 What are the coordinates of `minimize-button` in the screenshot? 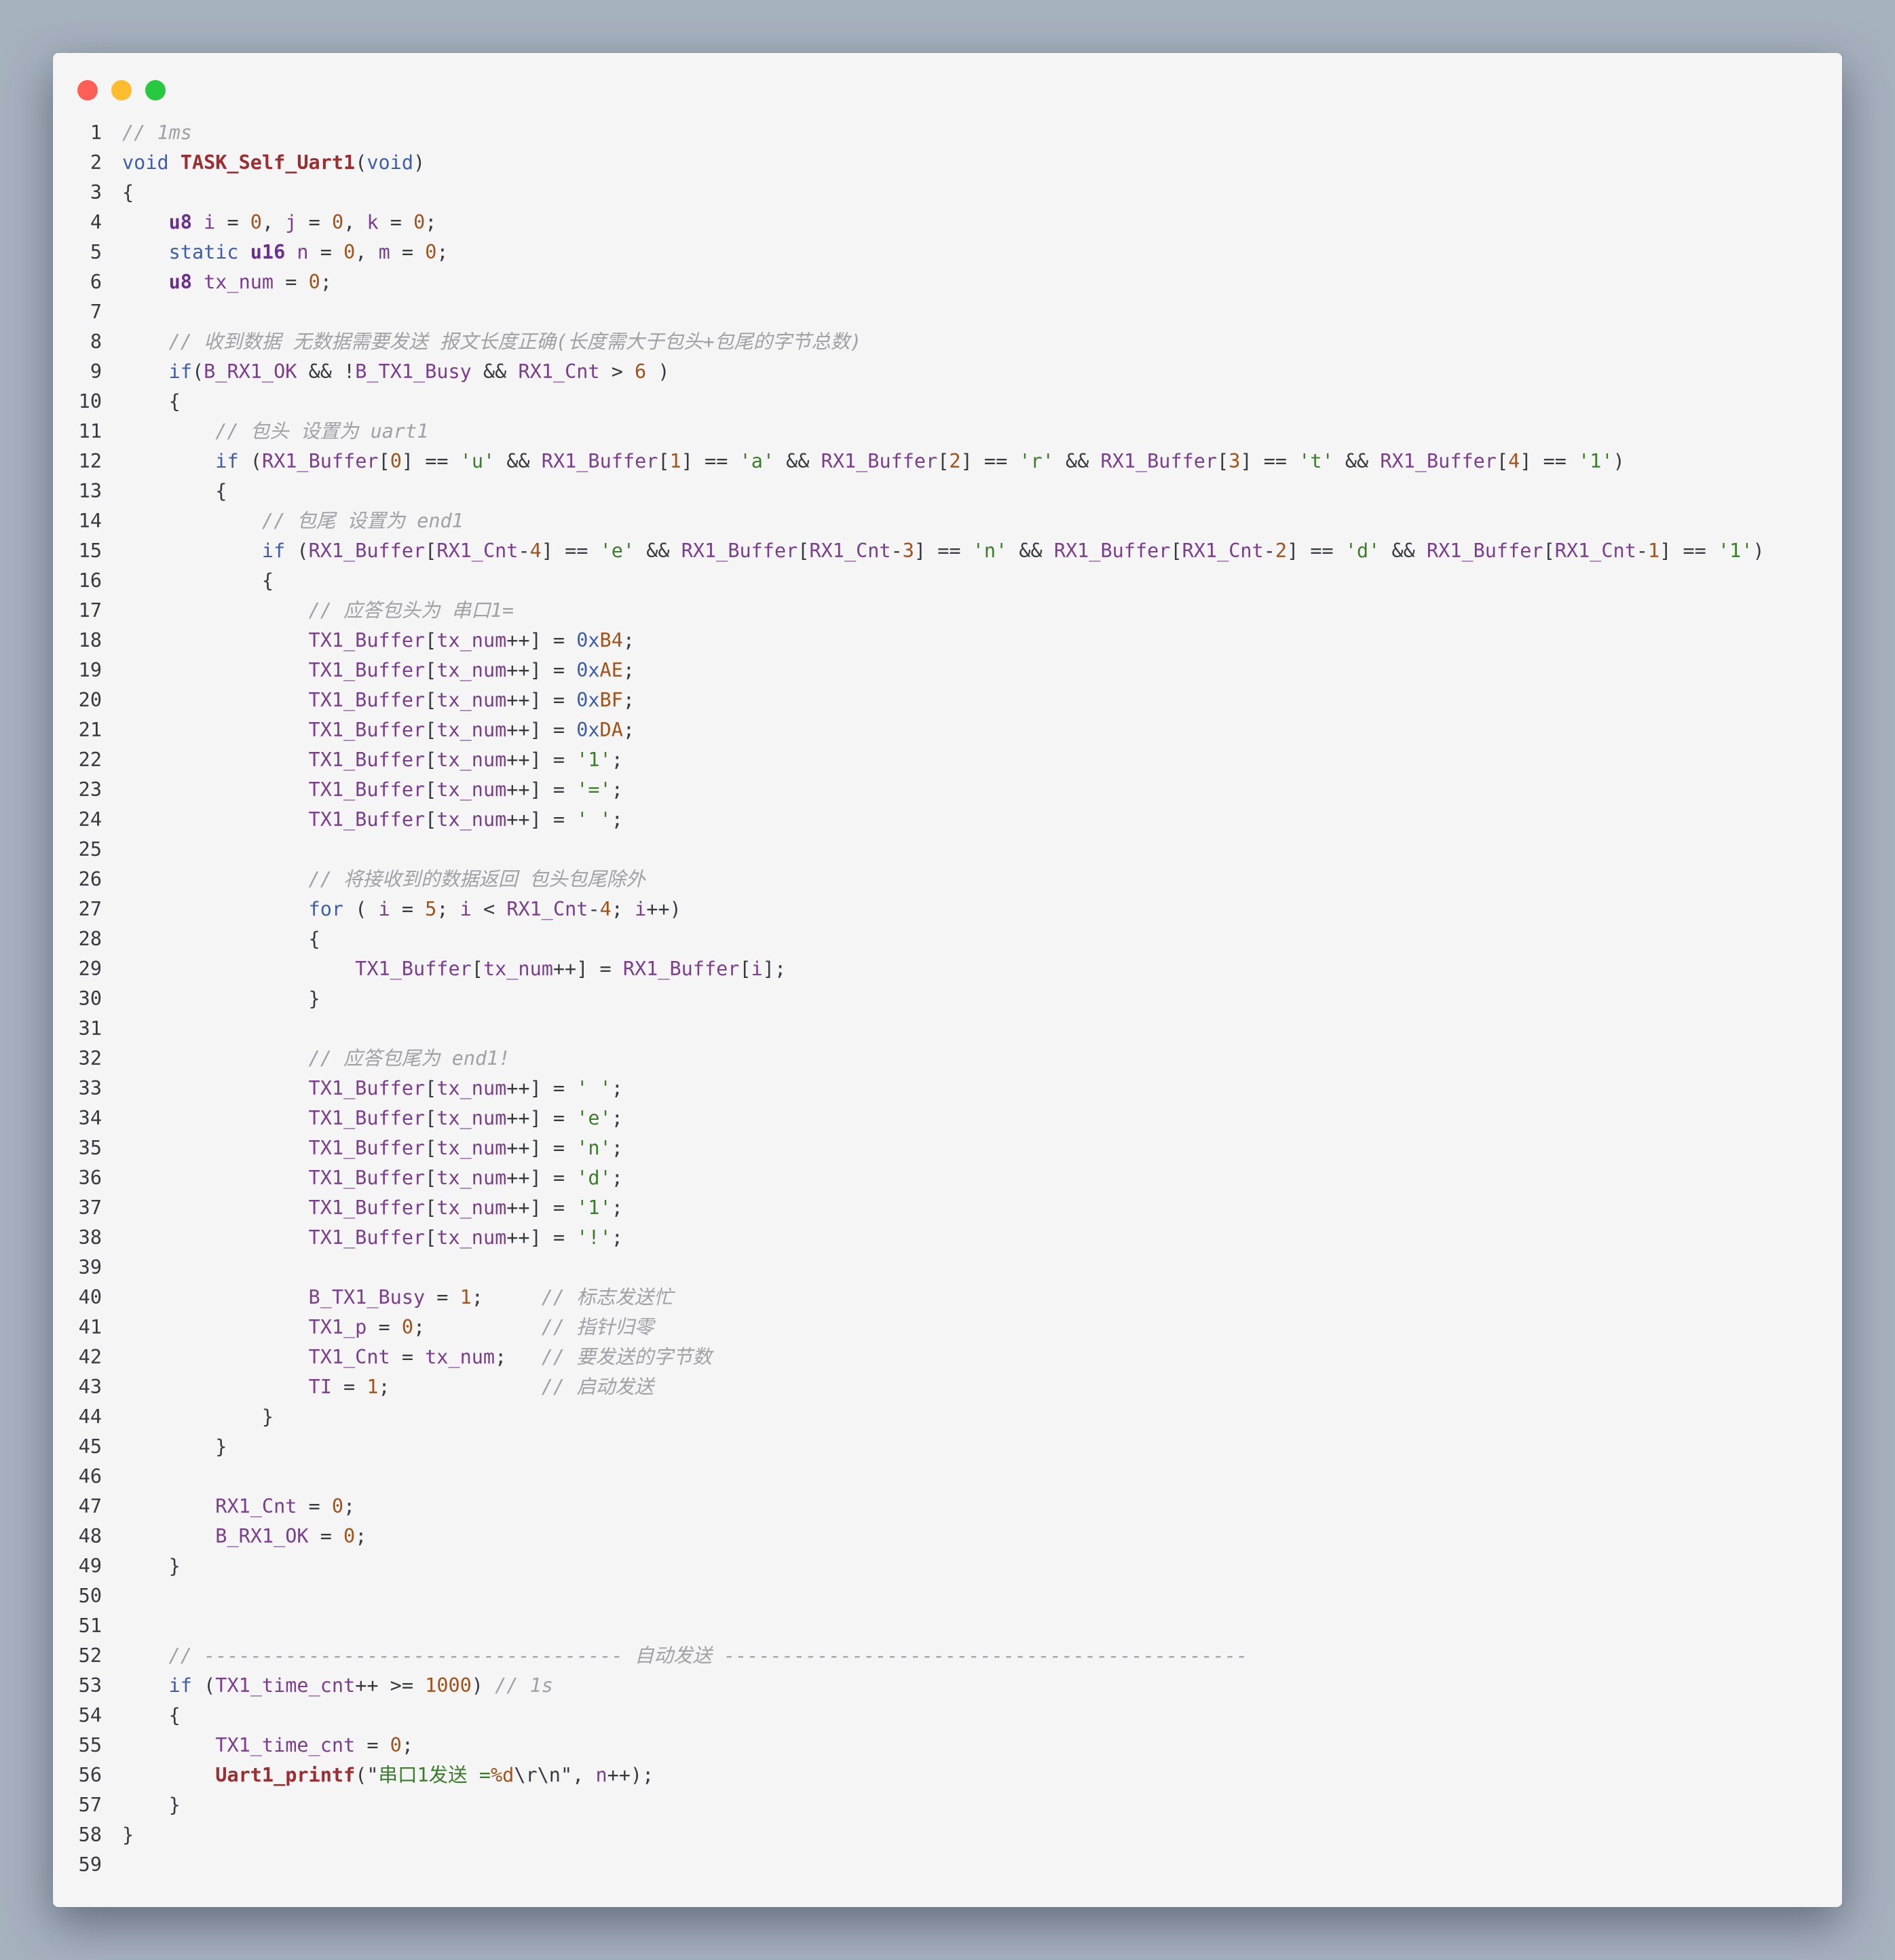 It's located at (121, 90).